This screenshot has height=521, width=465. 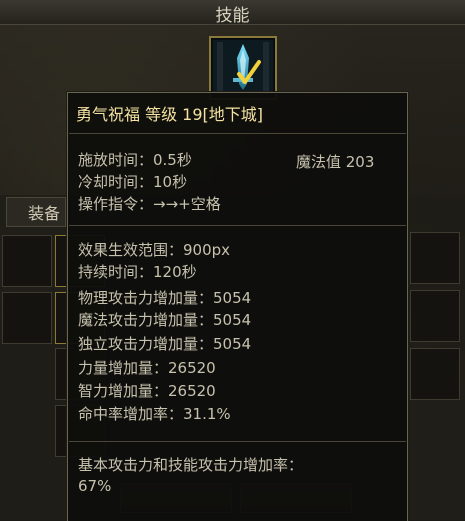 What do you see at coordinates (191, 465) in the screenshot?
I see `footer-description: 基本攻击力和技能攻击力增加率：` at bounding box center [191, 465].